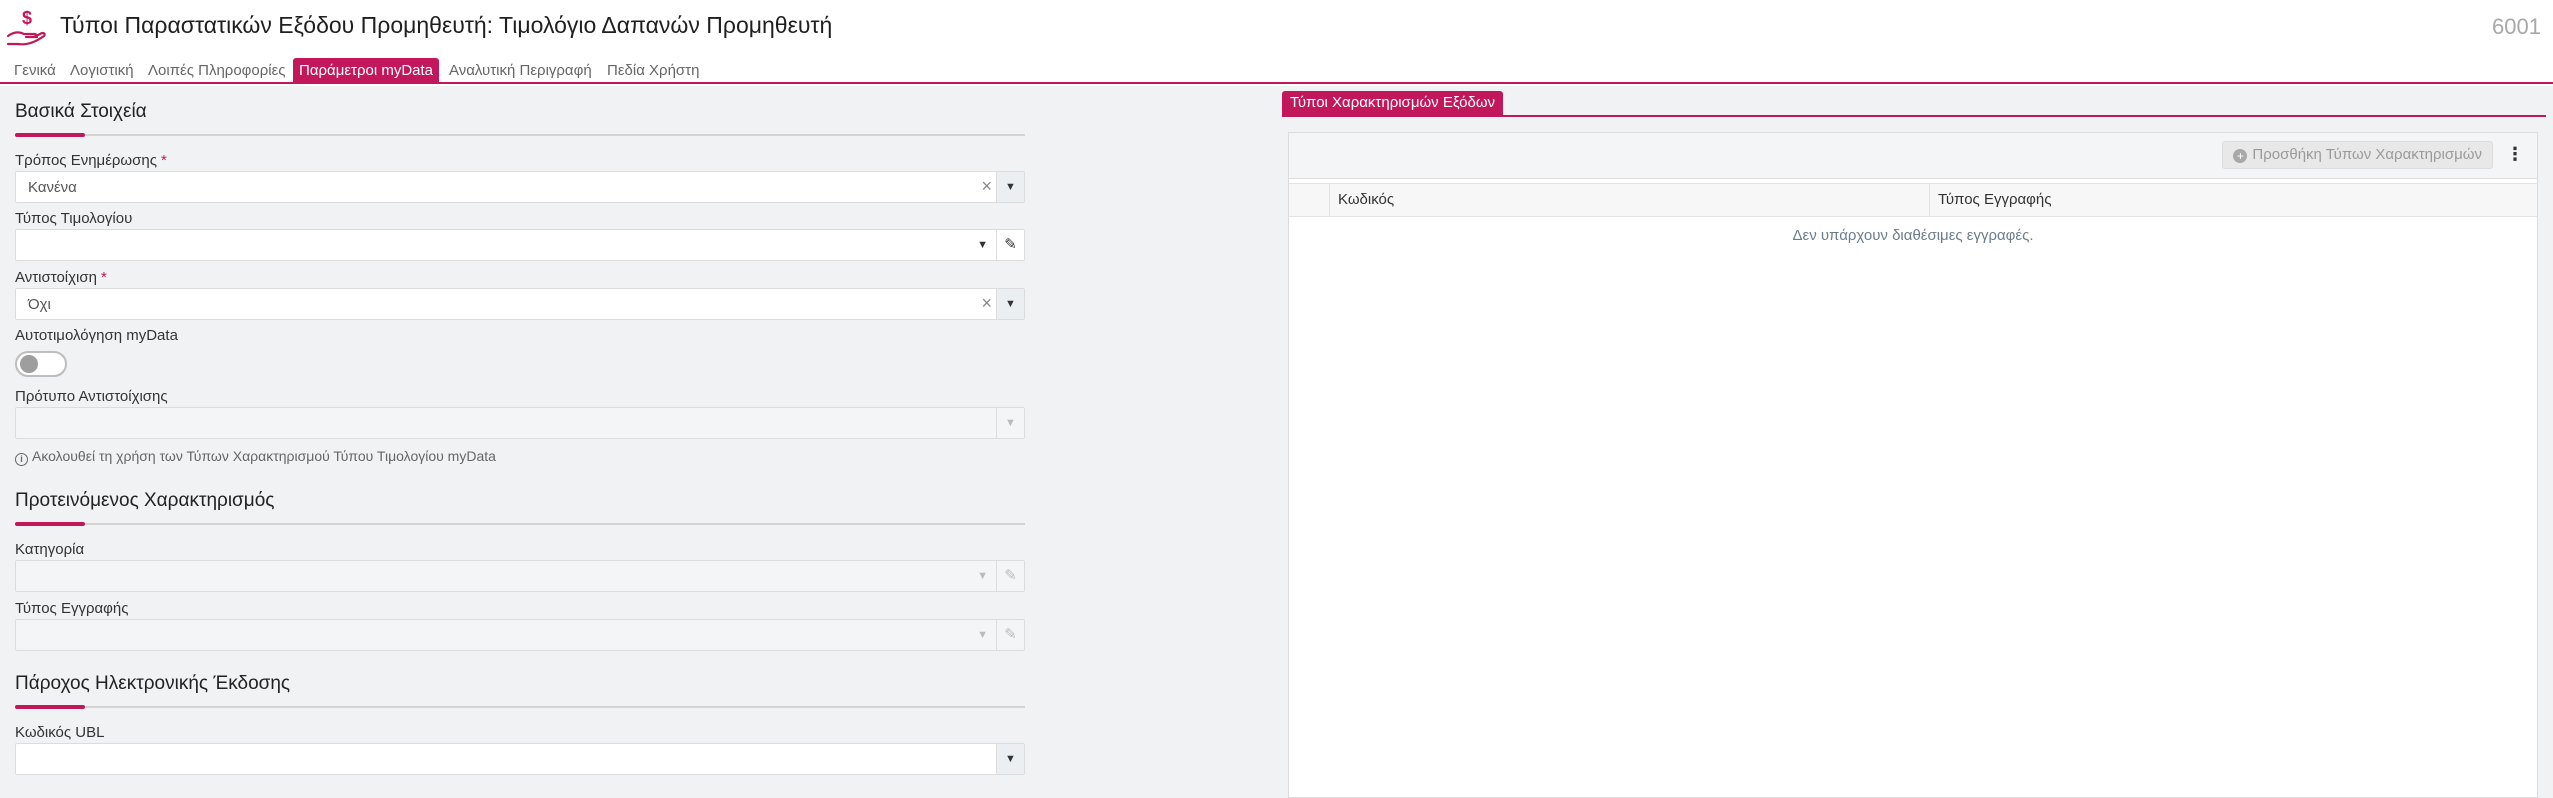 The width and height of the screenshot is (2553, 798). I want to click on mapping-label: Αντιστοίχιση *, so click(61, 277).